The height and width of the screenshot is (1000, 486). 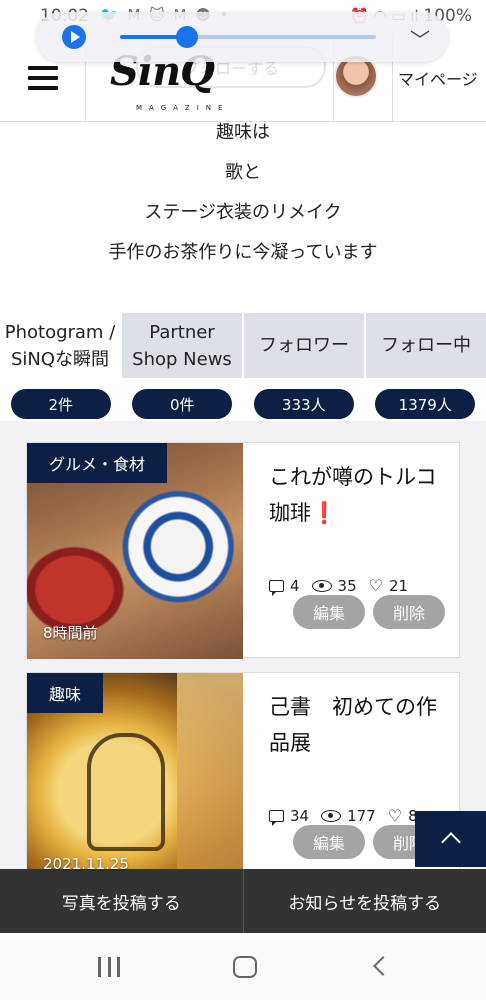 I want to click on tab-photogram: Photogram / SiNQな瞬間, so click(x=61, y=345).